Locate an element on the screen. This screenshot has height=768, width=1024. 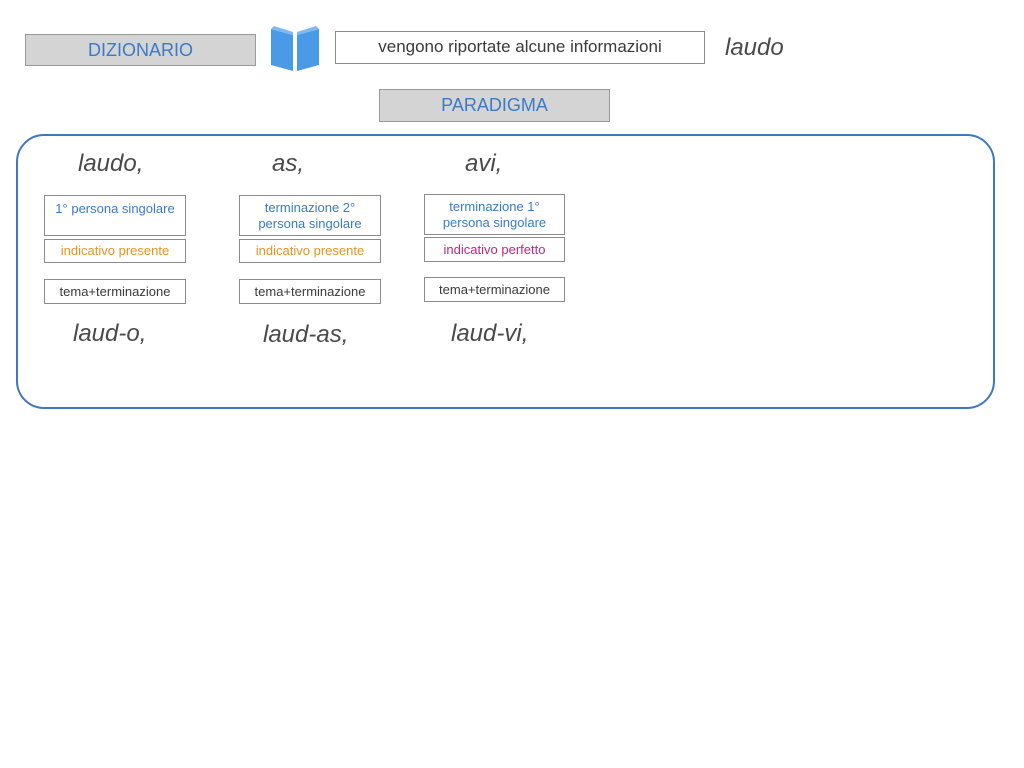
paradigma-label: PARADIGMA is located at coordinates (494, 105).